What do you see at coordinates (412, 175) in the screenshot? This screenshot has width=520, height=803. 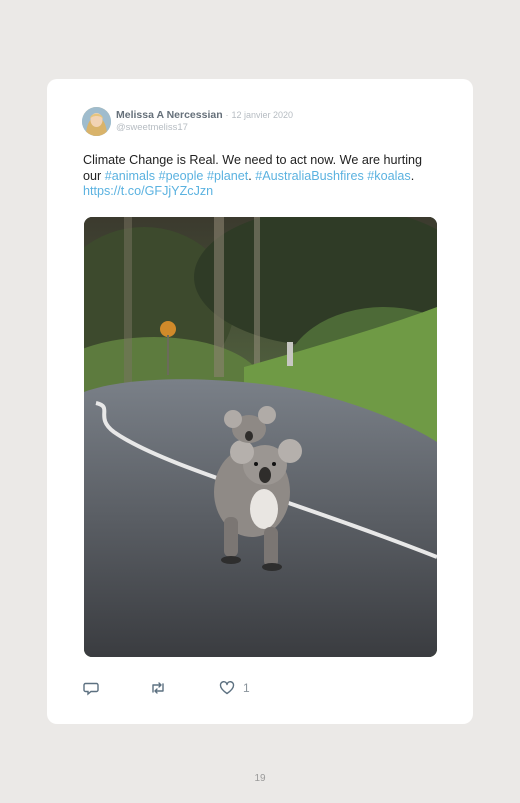 I see `text-punctuation: .` at bounding box center [412, 175].